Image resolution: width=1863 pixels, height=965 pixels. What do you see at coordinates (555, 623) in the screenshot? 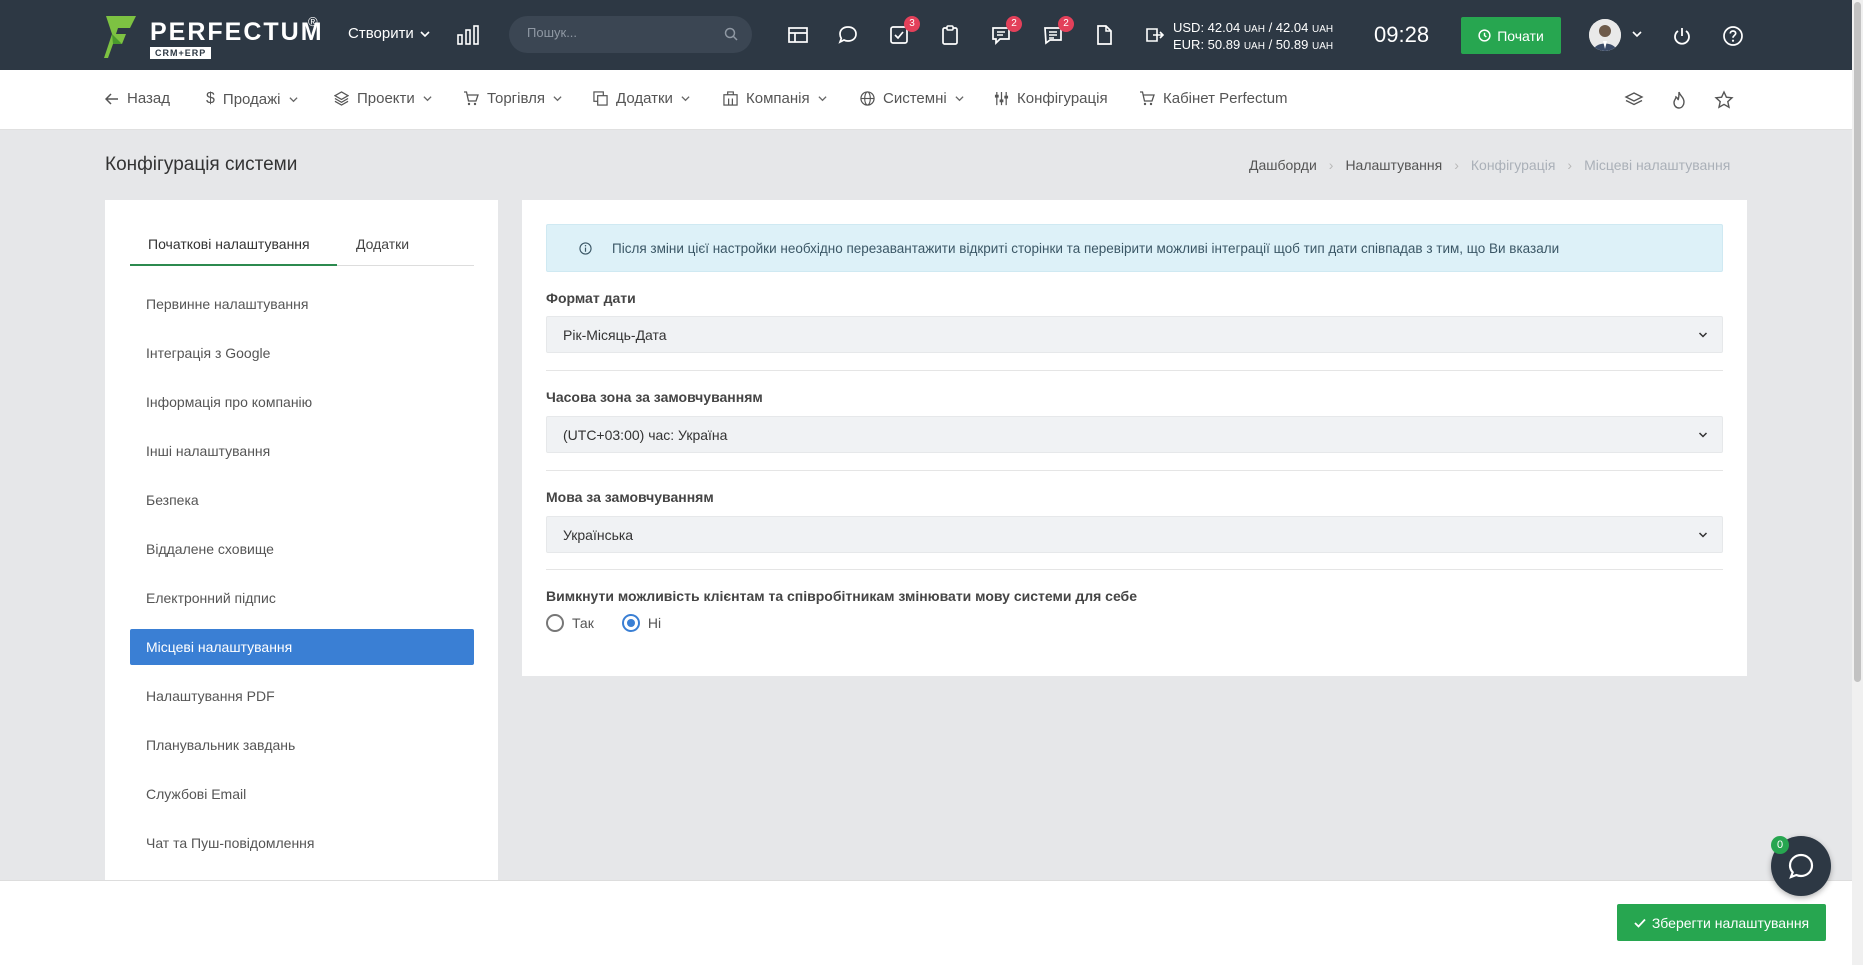
I see `radio-yes` at bounding box center [555, 623].